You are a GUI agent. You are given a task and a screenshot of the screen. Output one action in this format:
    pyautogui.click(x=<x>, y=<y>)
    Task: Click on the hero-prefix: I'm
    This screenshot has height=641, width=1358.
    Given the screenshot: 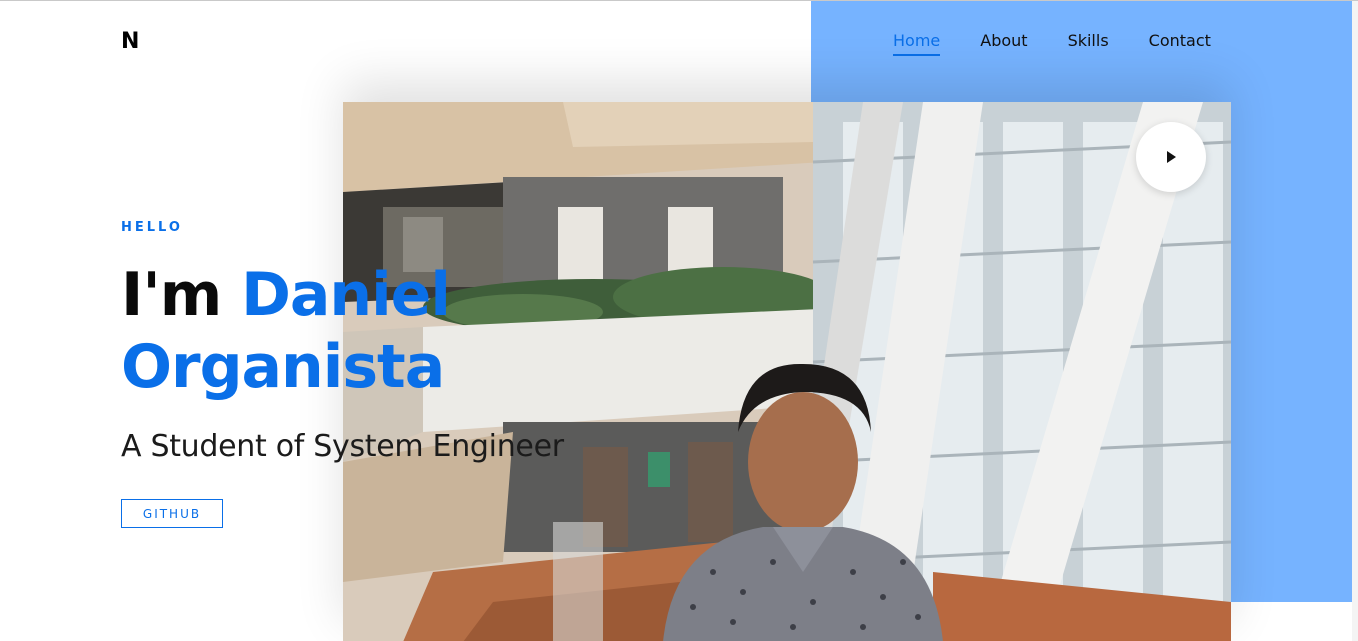 What is the action you would take?
    pyautogui.click(x=171, y=295)
    